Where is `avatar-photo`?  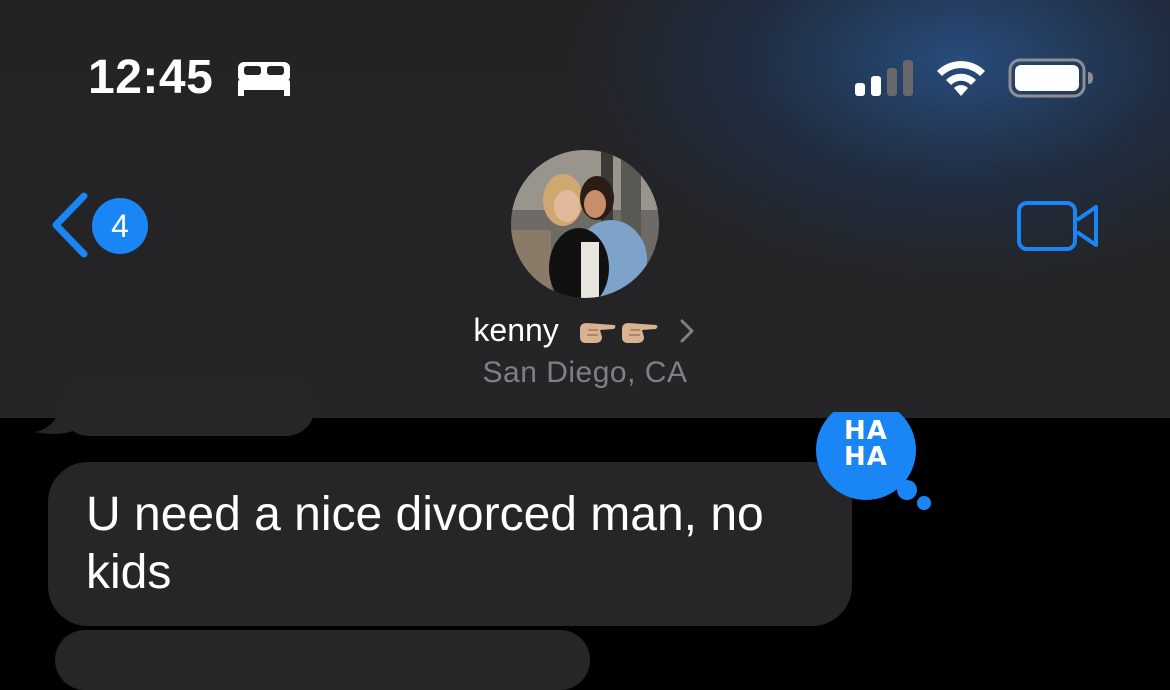
avatar-photo is located at coordinates (585, 224).